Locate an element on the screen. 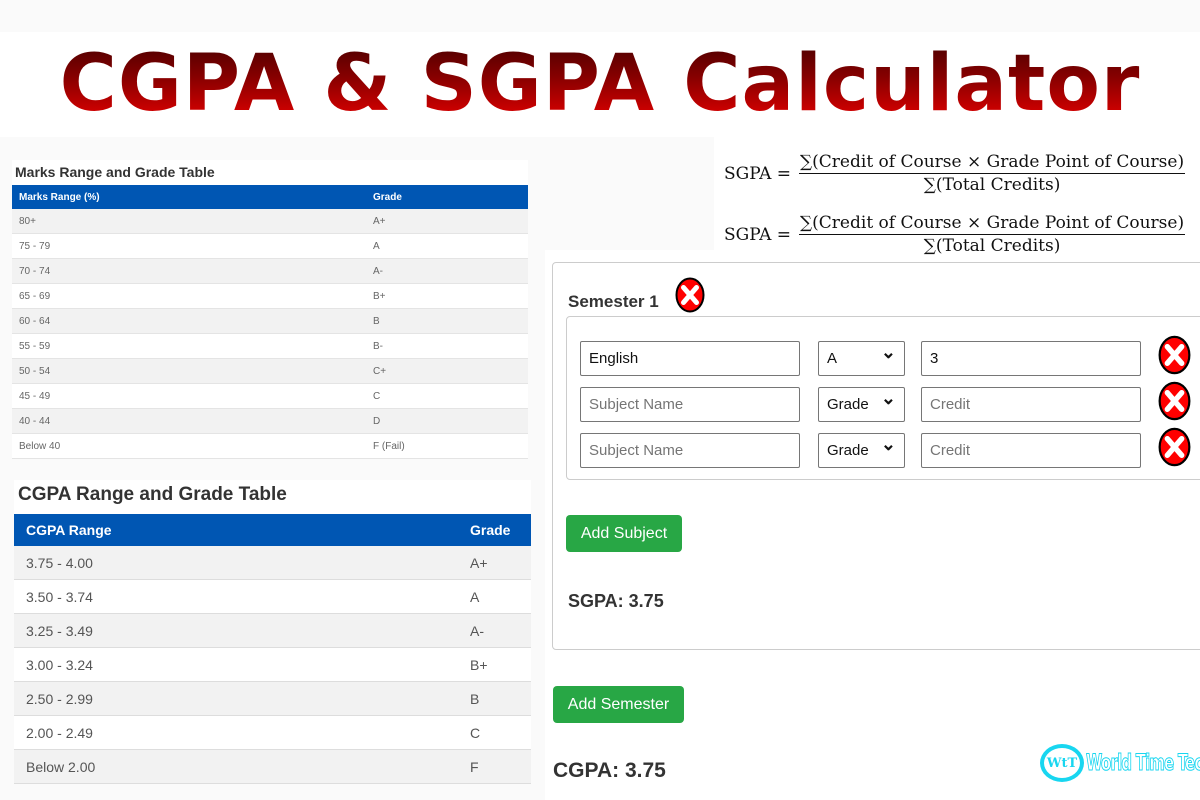  top-strip is located at coordinates (600, 16).